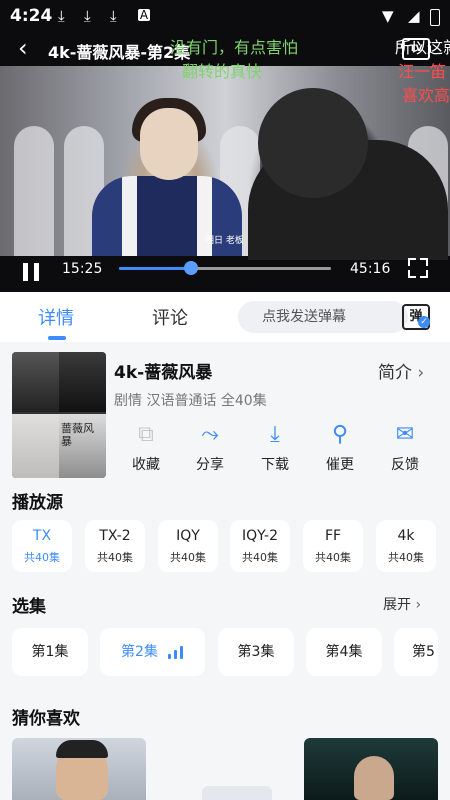  Describe the element at coordinates (225, 16) in the screenshot. I see `status-bar: 4:24 ⤓ ⤓ ⤓ A ▼ ◢` at that location.